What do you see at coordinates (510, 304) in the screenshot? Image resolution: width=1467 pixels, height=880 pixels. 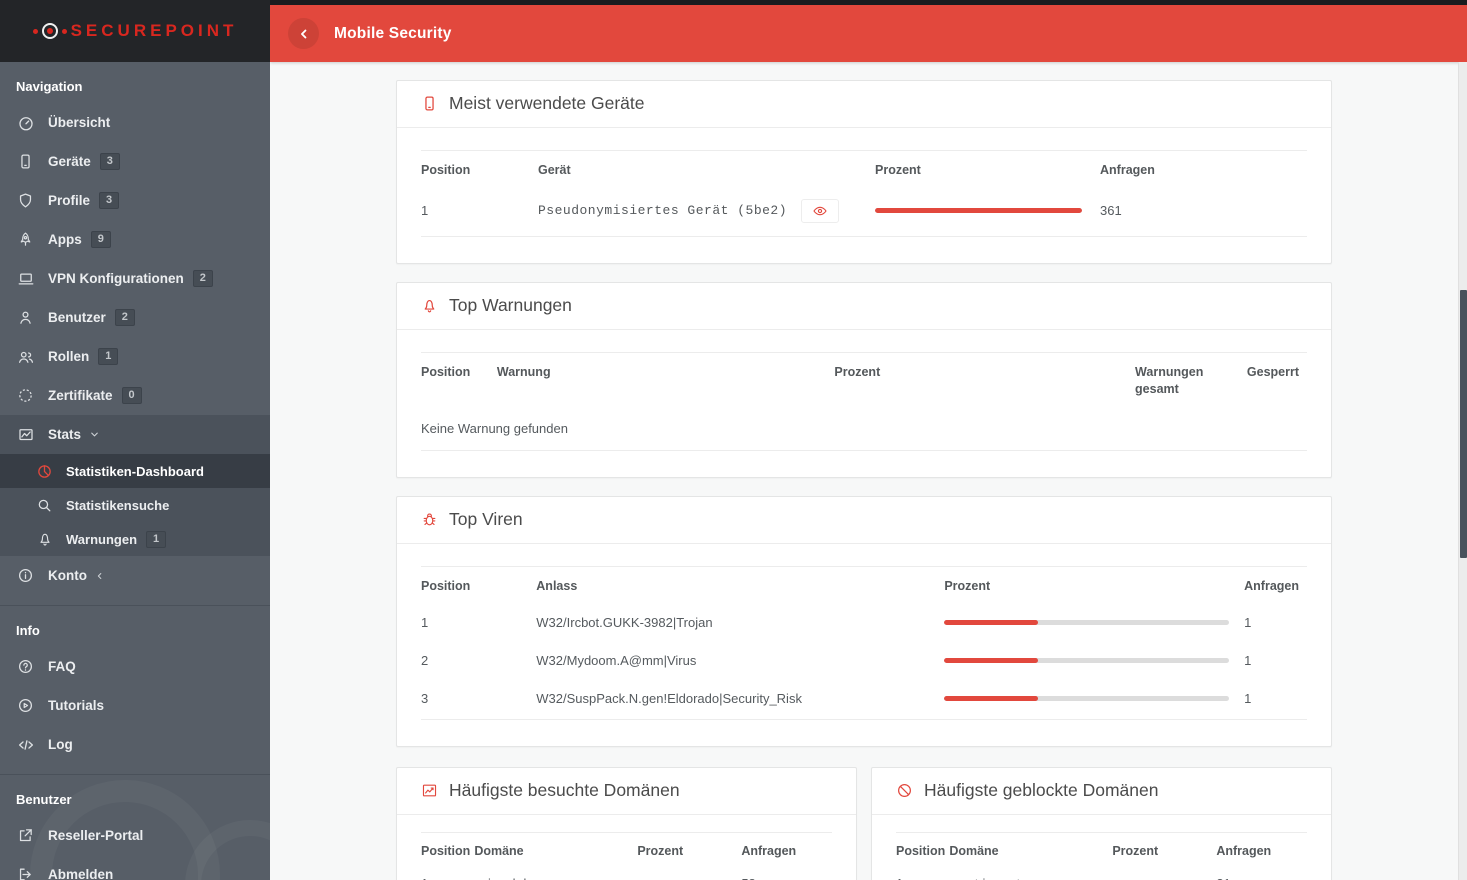 I see `card-title: Top Warnungen` at bounding box center [510, 304].